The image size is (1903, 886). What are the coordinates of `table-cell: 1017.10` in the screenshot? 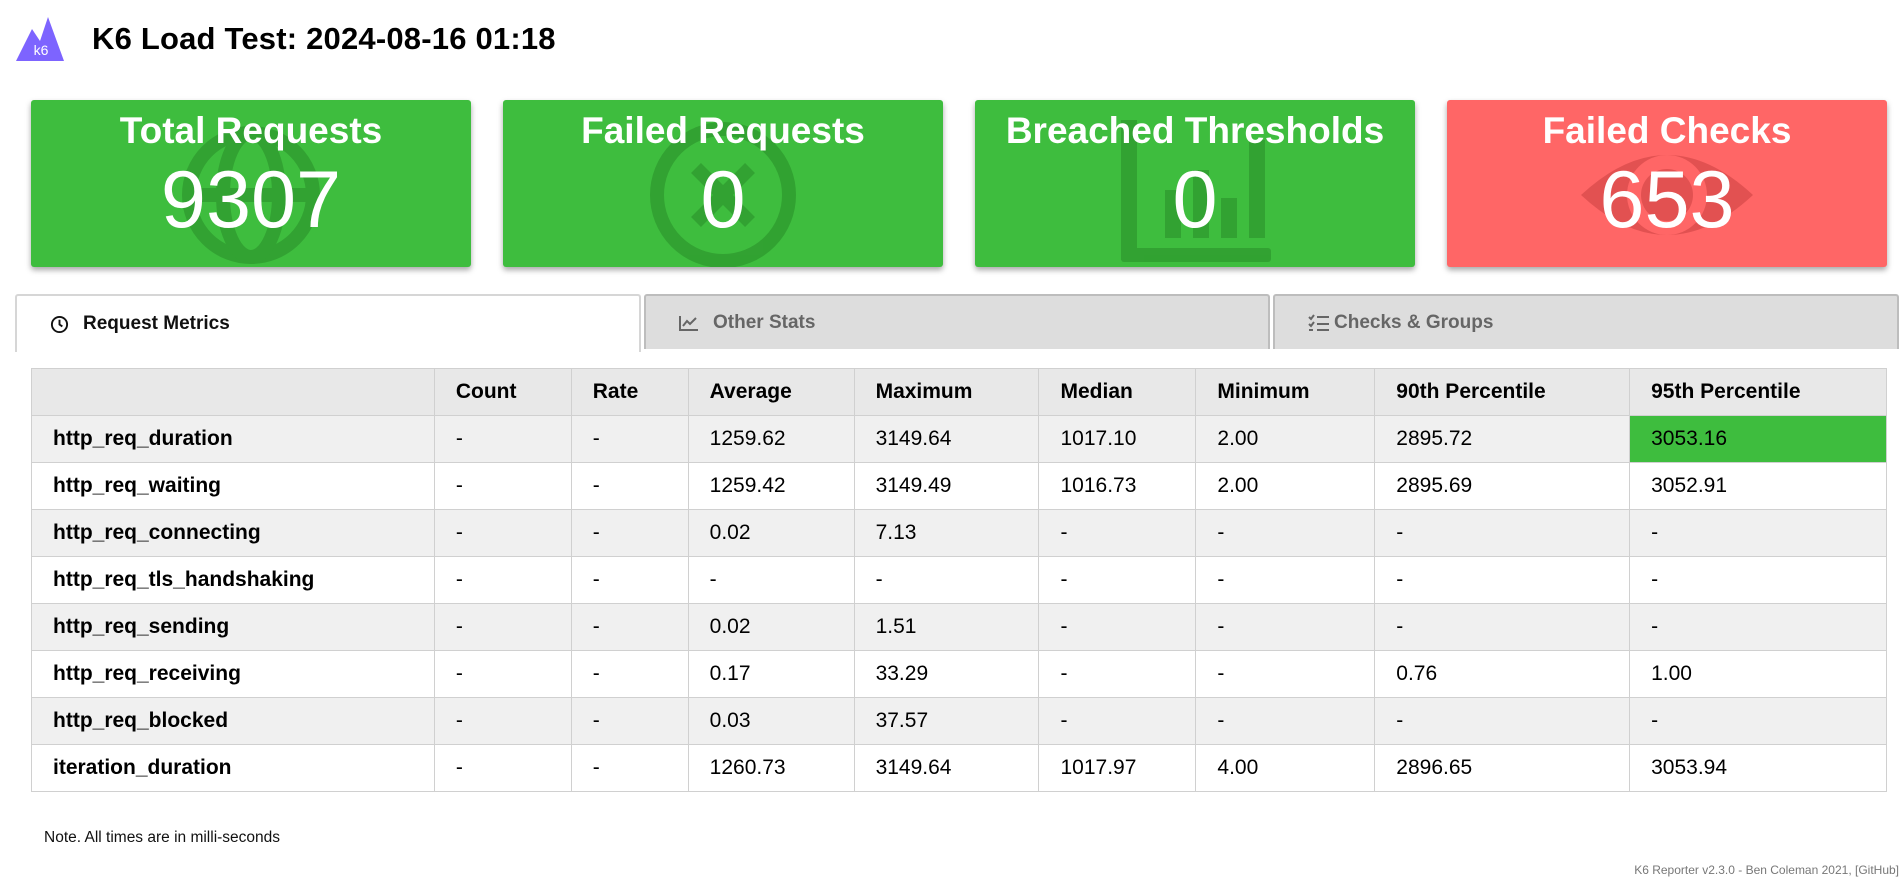 It's located at (1117, 439).